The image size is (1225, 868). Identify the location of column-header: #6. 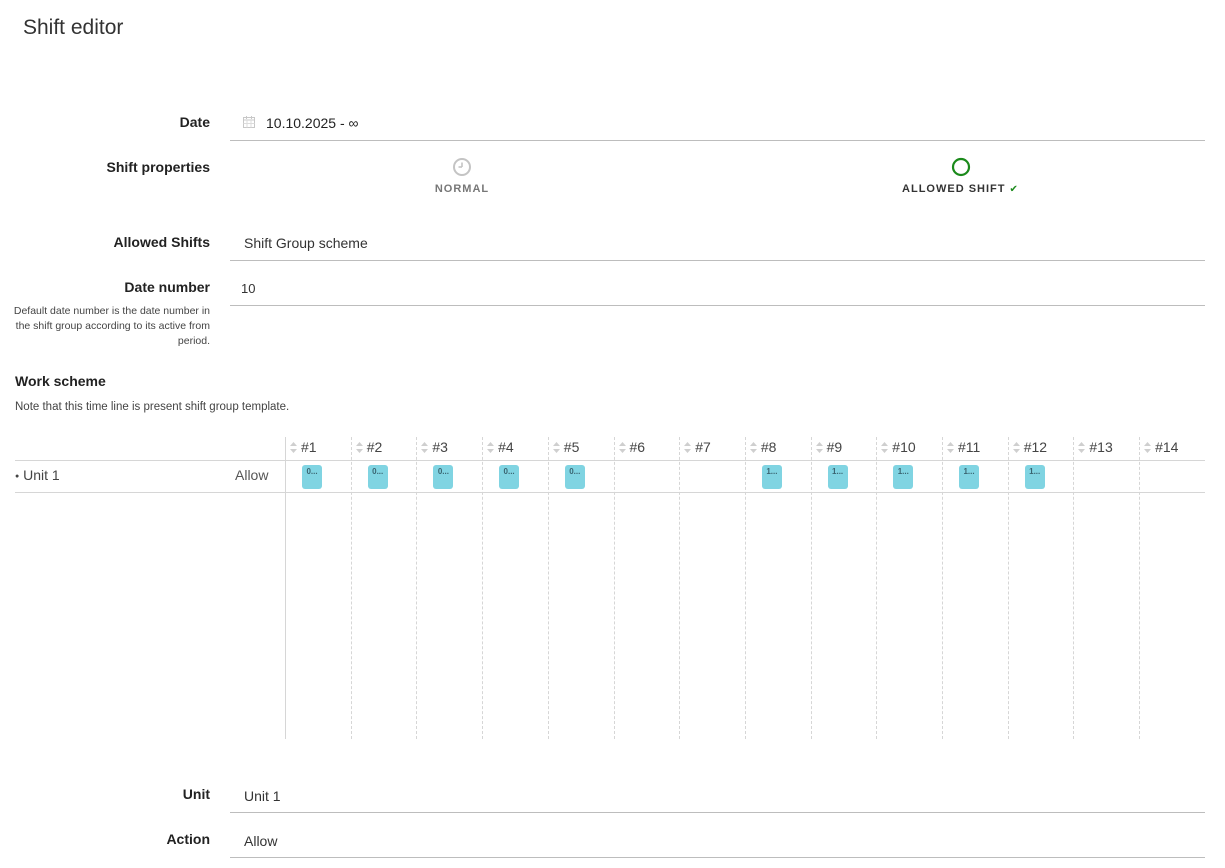
(632, 447).